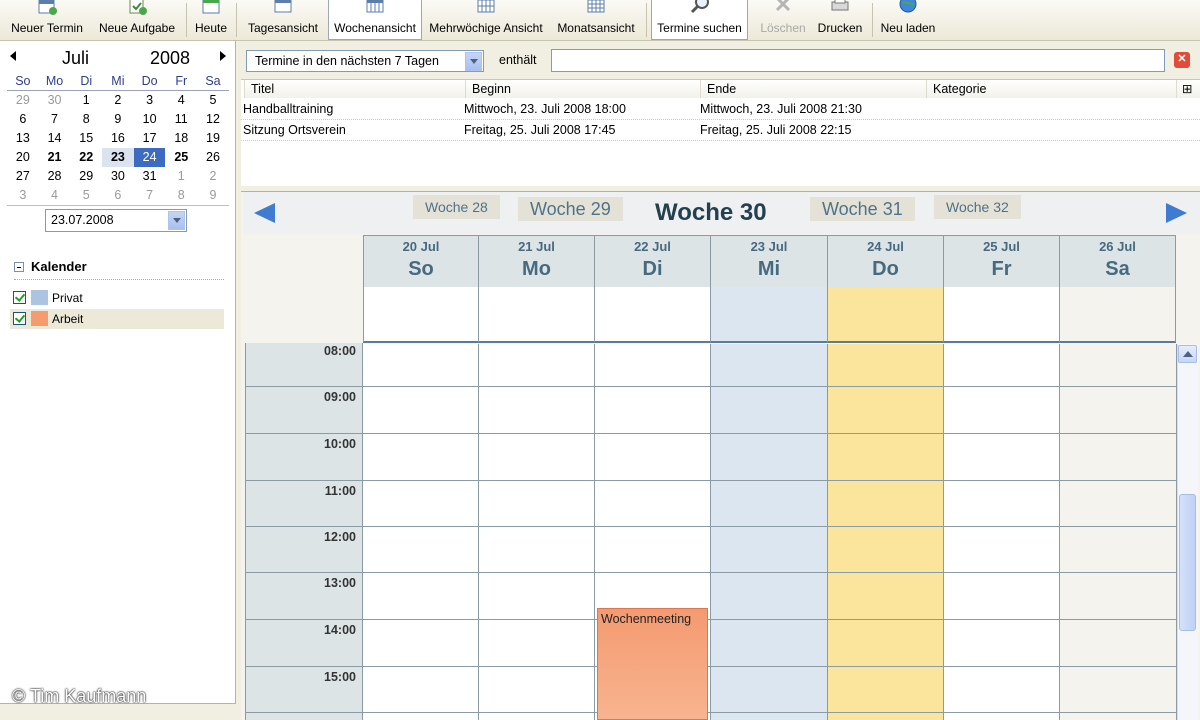 The height and width of the screenshot is (720, 1200). What do you see at coordinates (1051, 89) in the screenshot?
I see `column-header-category: Kategorie` at bounding box center [1051, 89].